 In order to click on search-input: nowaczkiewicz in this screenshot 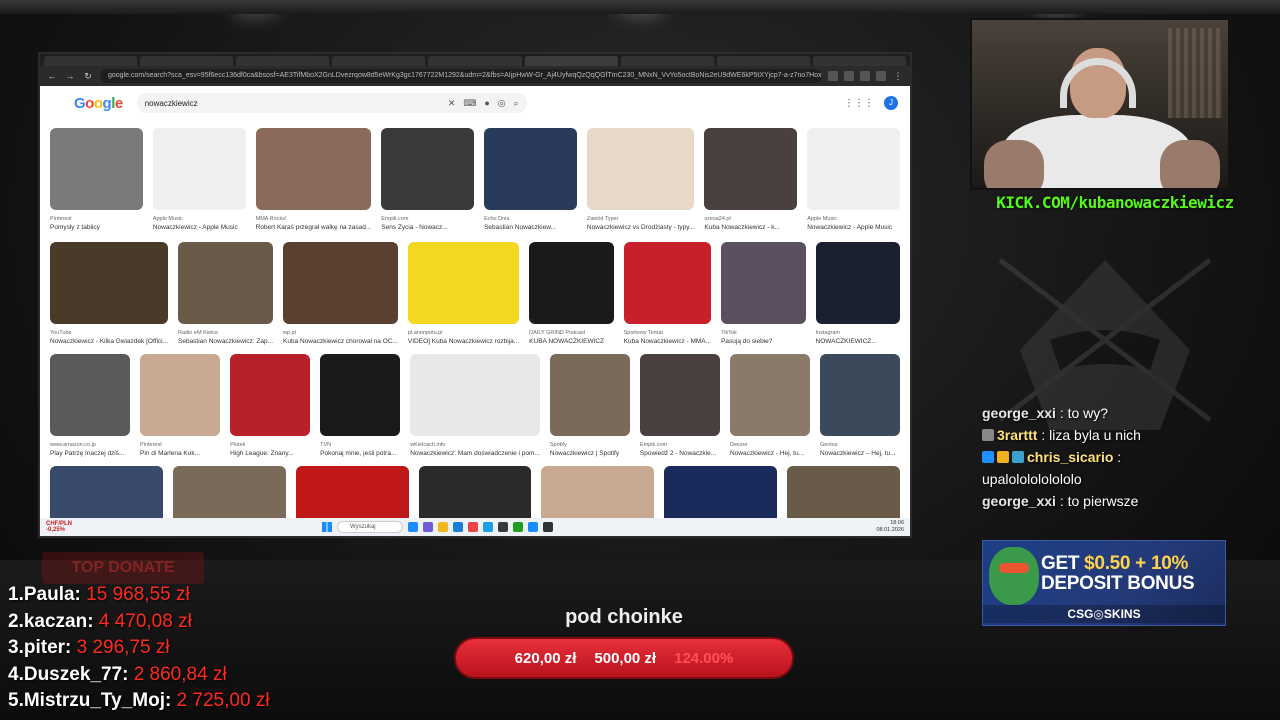, I will do `click(292, 103)`.